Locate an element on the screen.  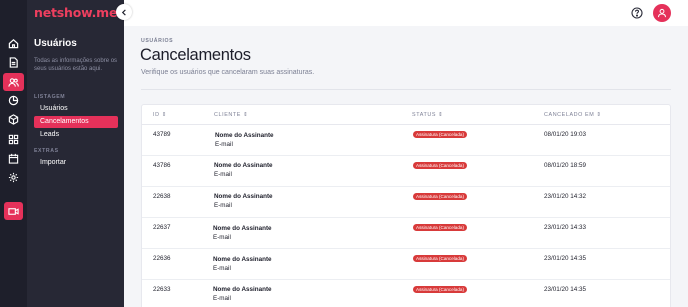
row-cancel-date: 23/01/20 14:32 is located at coordinates (565, 196).